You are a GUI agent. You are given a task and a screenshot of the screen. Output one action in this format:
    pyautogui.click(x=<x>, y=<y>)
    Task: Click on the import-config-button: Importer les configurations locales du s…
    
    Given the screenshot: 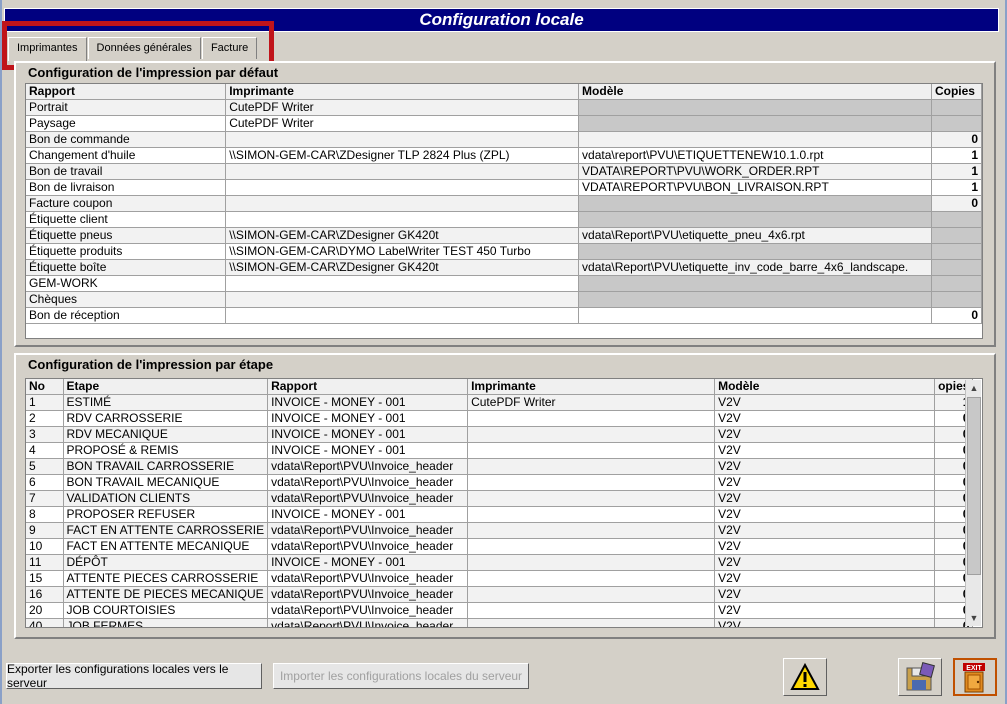 What is the action you would take?
    pyautogui.click(x=401, y=676)
    